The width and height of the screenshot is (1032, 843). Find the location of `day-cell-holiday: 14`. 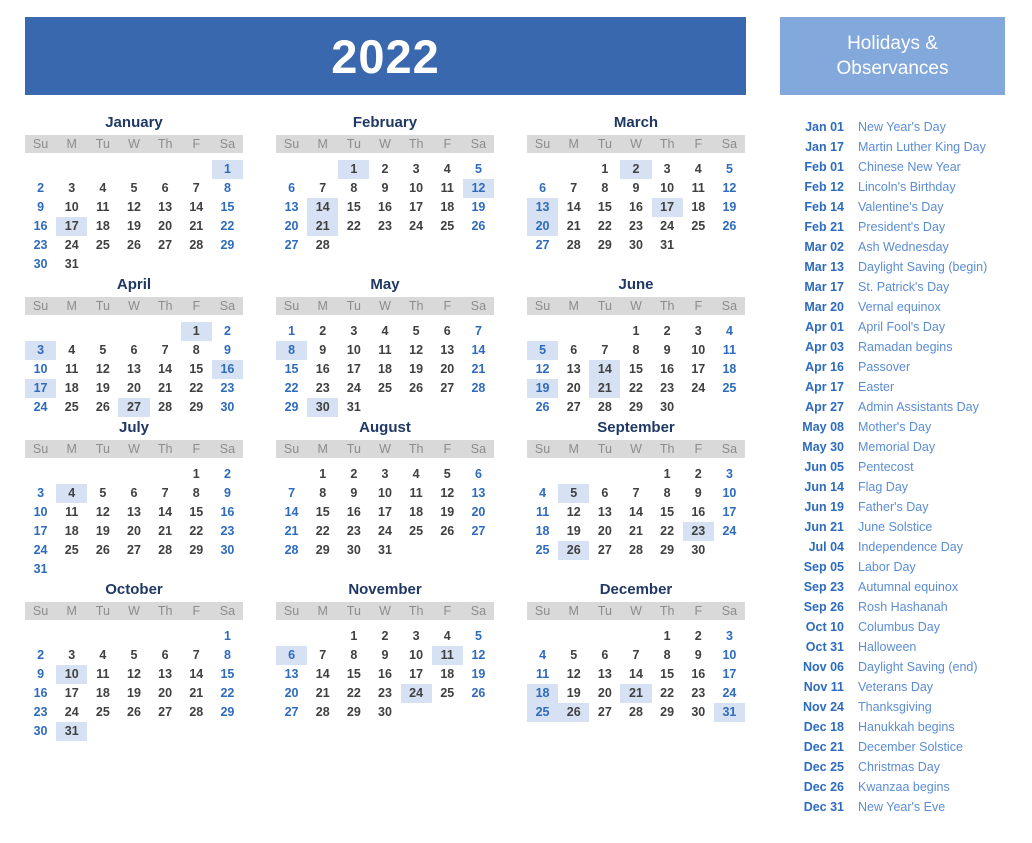

day-cell-holiday: 14 is located at coordinates (605, 369).